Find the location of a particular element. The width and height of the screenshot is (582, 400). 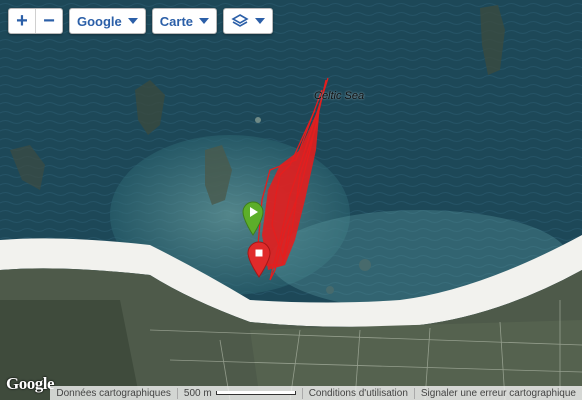

terms-link: Conditions d'utilisation is located at coordinates (357, 393).